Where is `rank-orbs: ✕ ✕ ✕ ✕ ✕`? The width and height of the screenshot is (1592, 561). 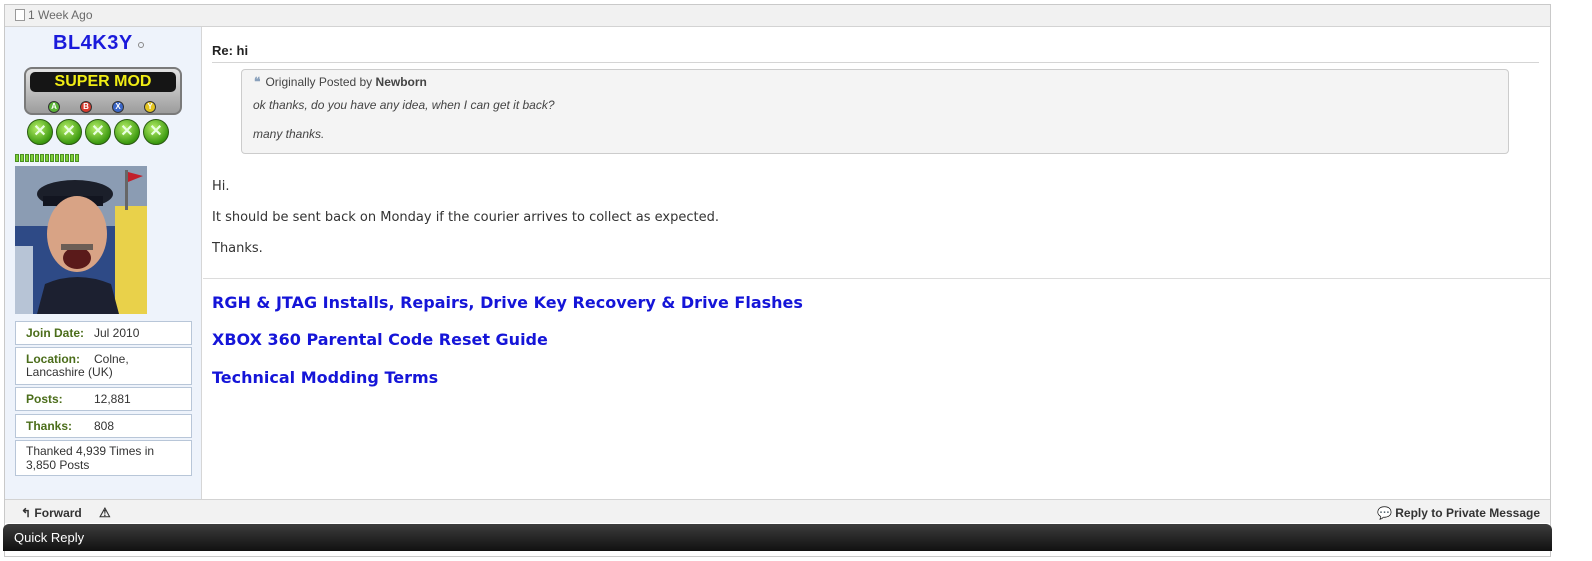 rank-orbs: ✕ ✕ ✕ ✕ ✕ is located at coordinates (99, 132).